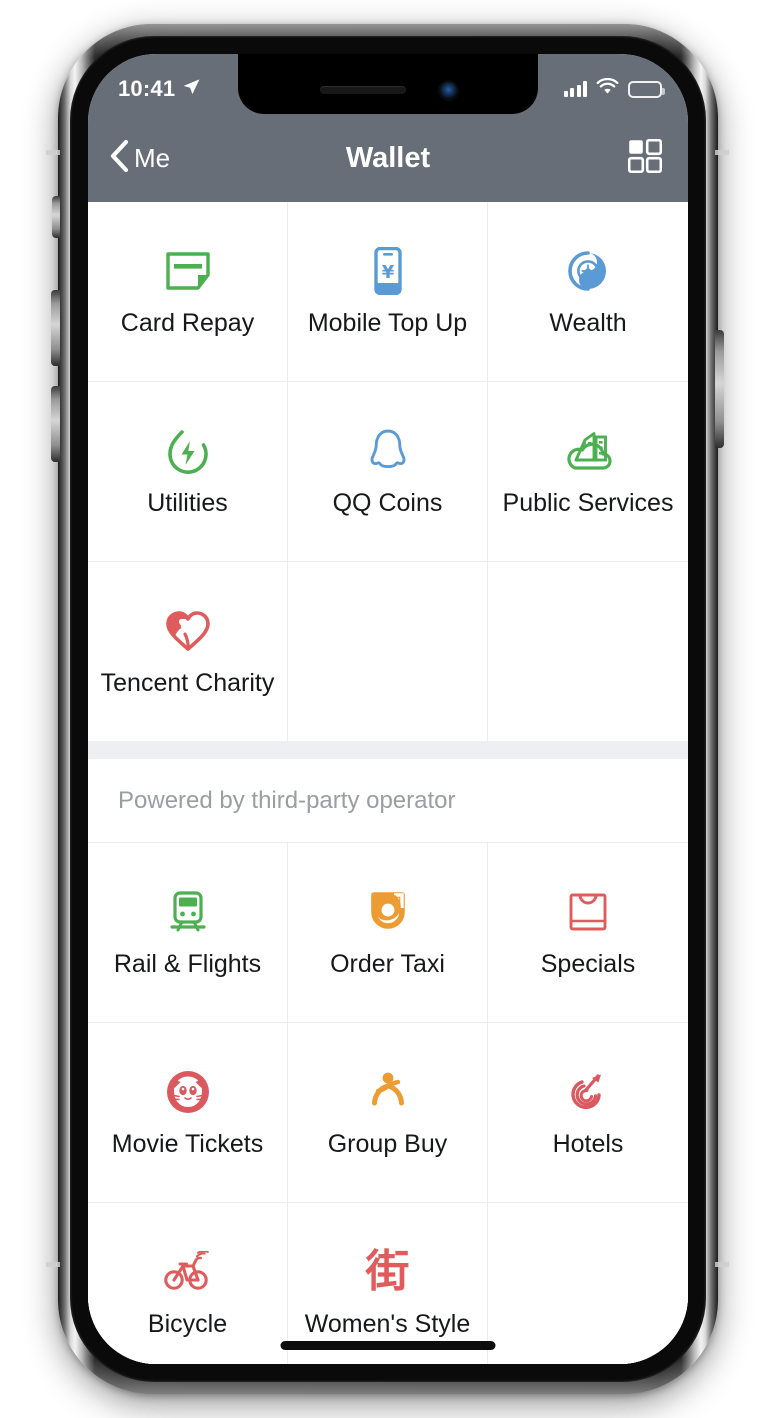 Image resolution: width=775 pixels, height=1418 pixels. What do you see at coordinates (645, 158) in the screenshot?
I see `grid-menu-icon` at bounding box center [645, 158].